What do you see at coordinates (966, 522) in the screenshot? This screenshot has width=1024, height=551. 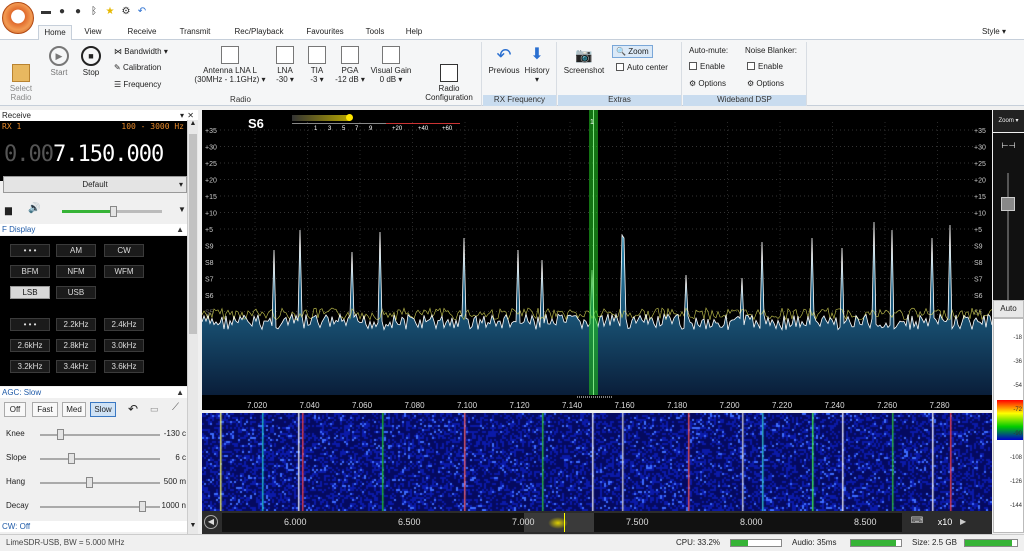 I see `scroll-right-icon: ▶` at bounding box center [966, 522].